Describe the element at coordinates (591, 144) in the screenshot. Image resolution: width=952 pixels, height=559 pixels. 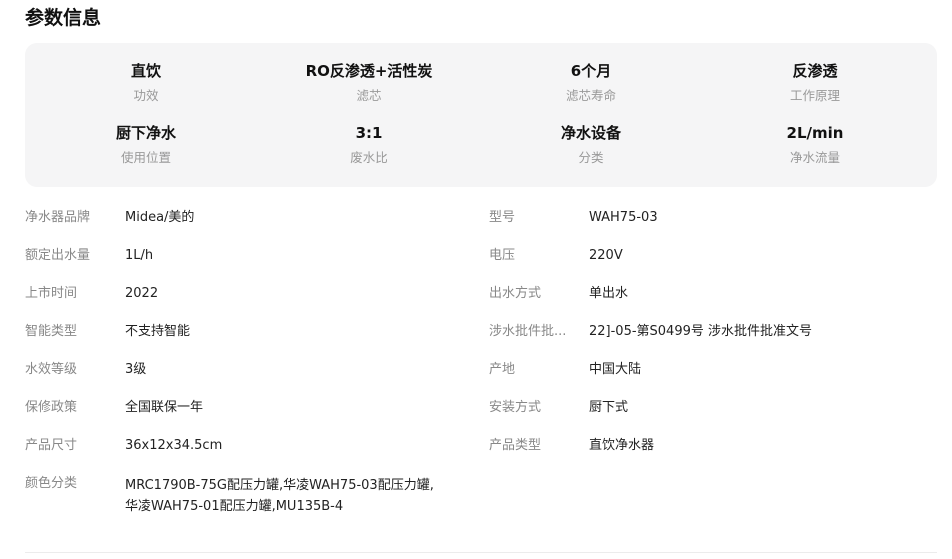
I see `highlight-category: 净水设备 分类` at that location.